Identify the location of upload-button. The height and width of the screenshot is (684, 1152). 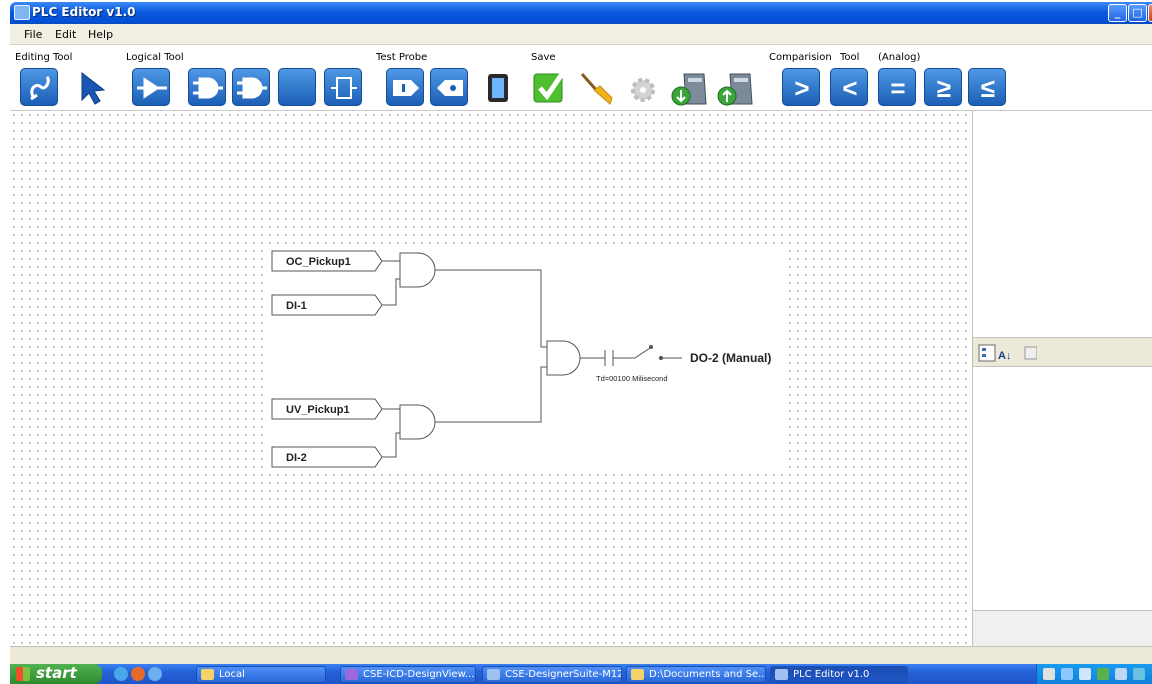
(735, 87).